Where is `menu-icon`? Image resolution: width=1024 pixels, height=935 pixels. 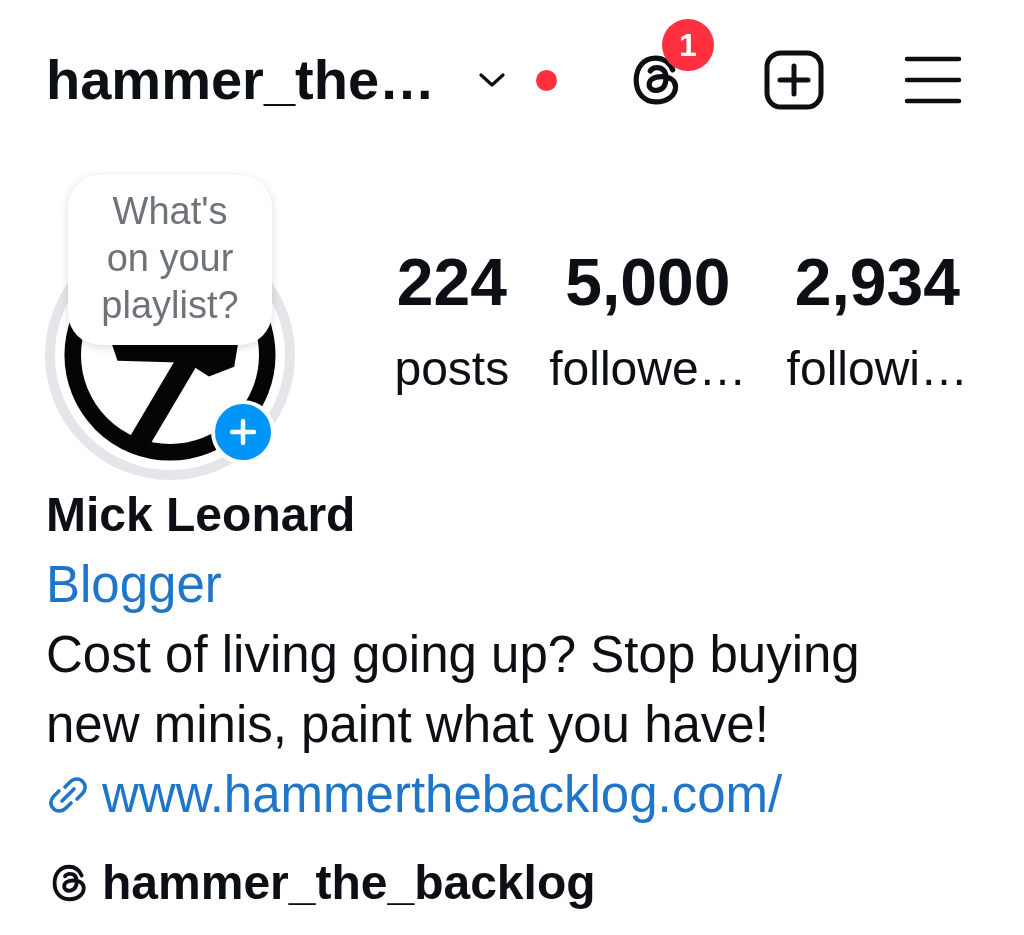 menu-icon is located at coordinates (933, 80).